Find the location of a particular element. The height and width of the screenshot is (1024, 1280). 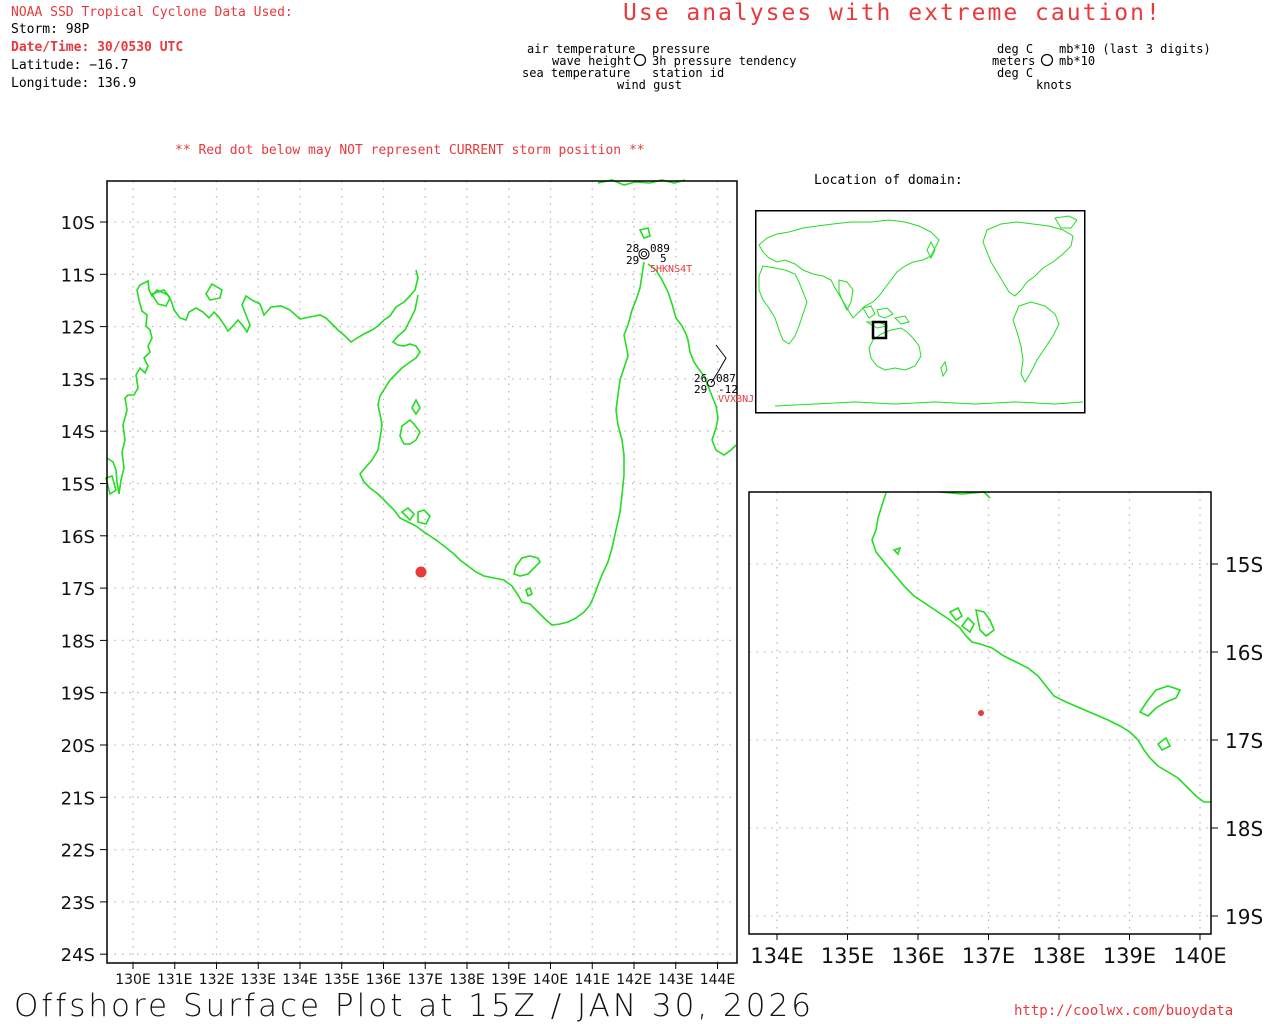

inset-lon-label: 135E is located at coordinates (847, 956).